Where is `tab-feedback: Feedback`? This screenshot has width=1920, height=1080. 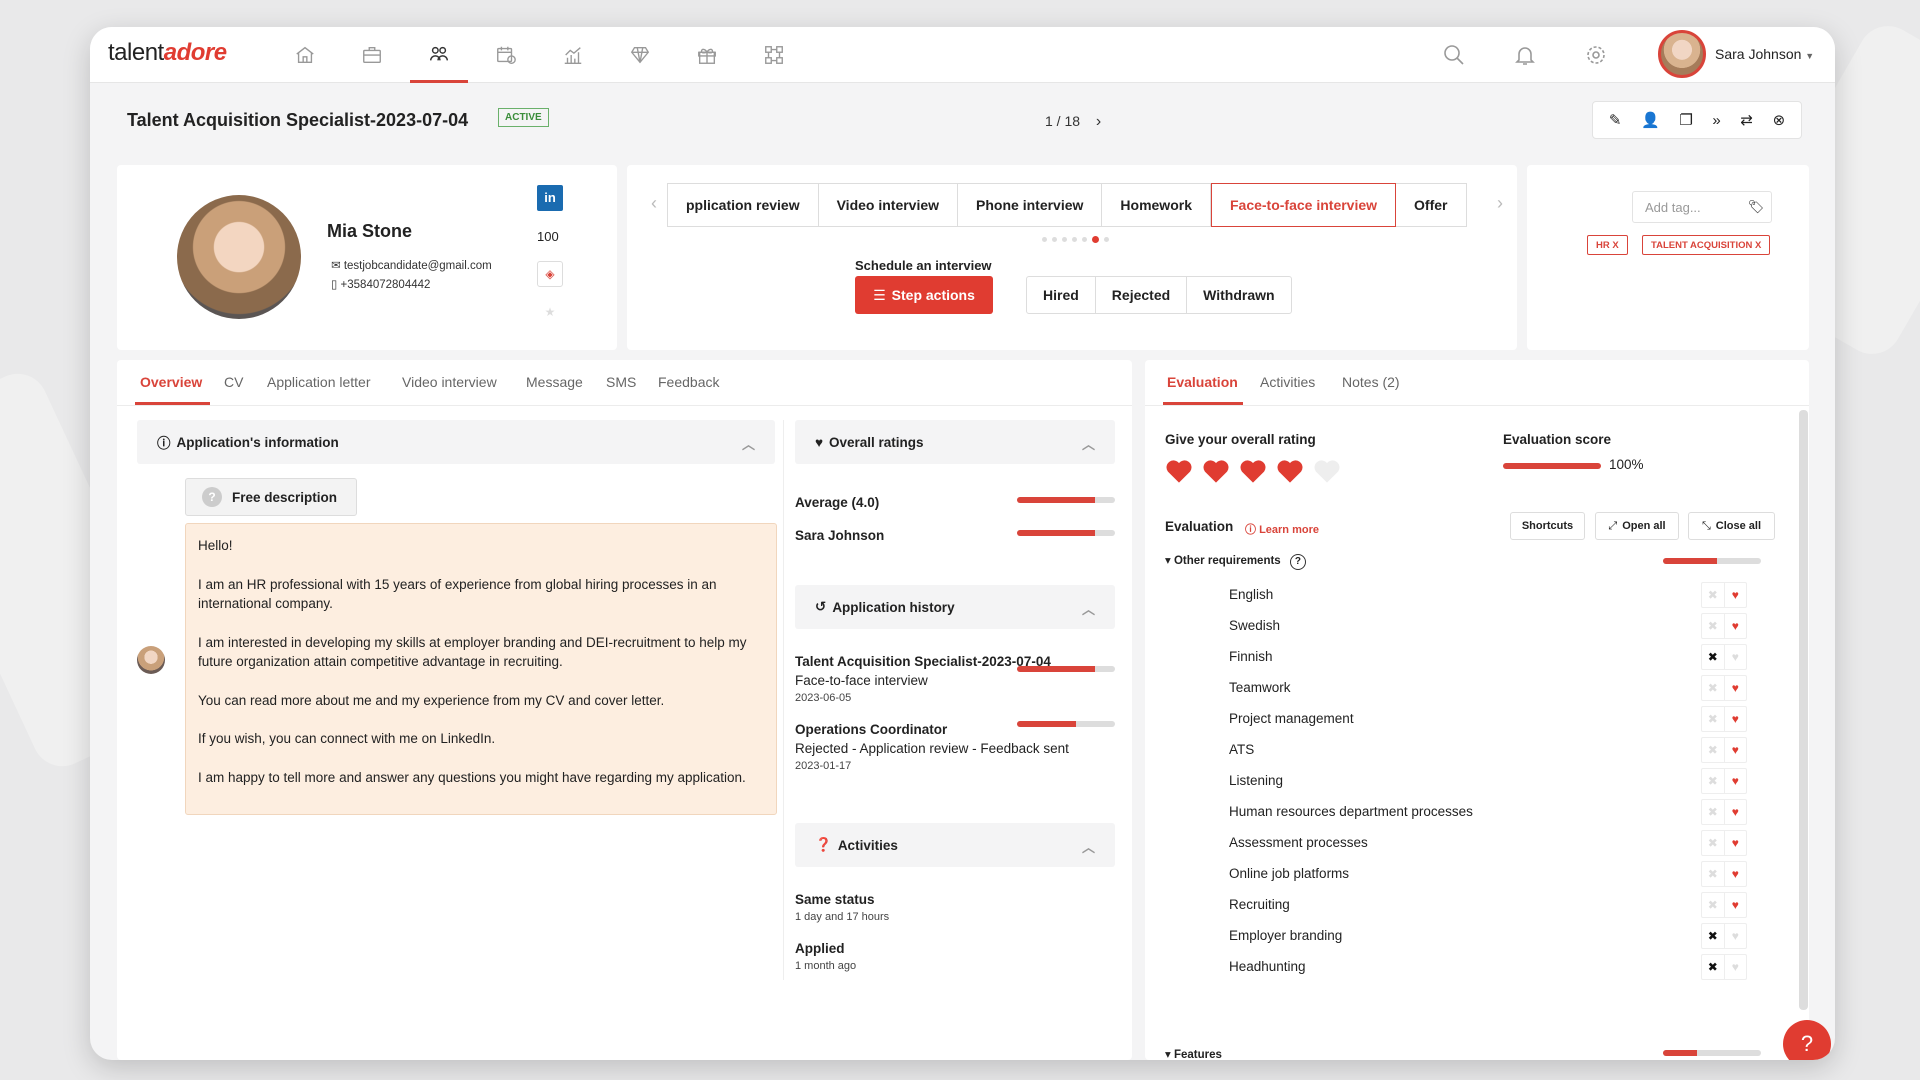
tab-feedback: Feedback is located at coordinates (688, 382).